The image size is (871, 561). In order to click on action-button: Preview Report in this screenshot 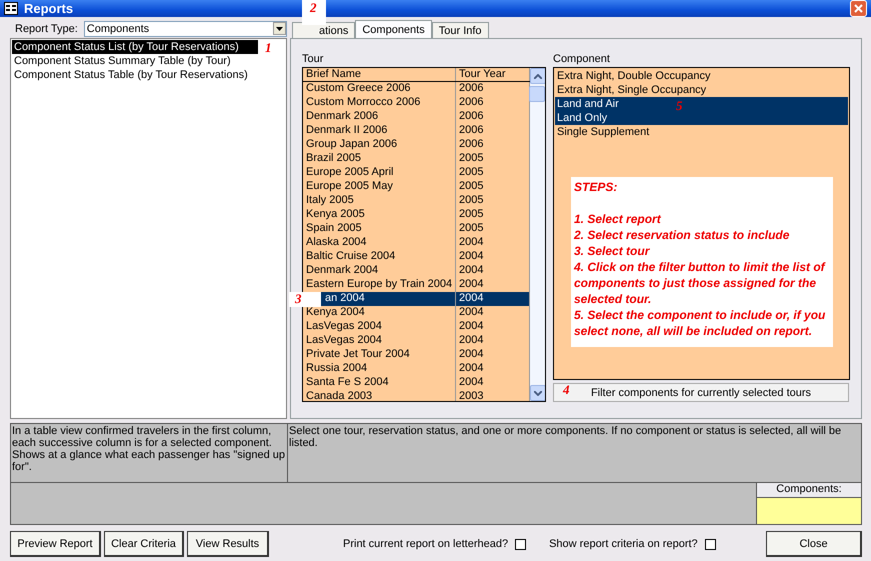, I will do `click(55, 544)`.